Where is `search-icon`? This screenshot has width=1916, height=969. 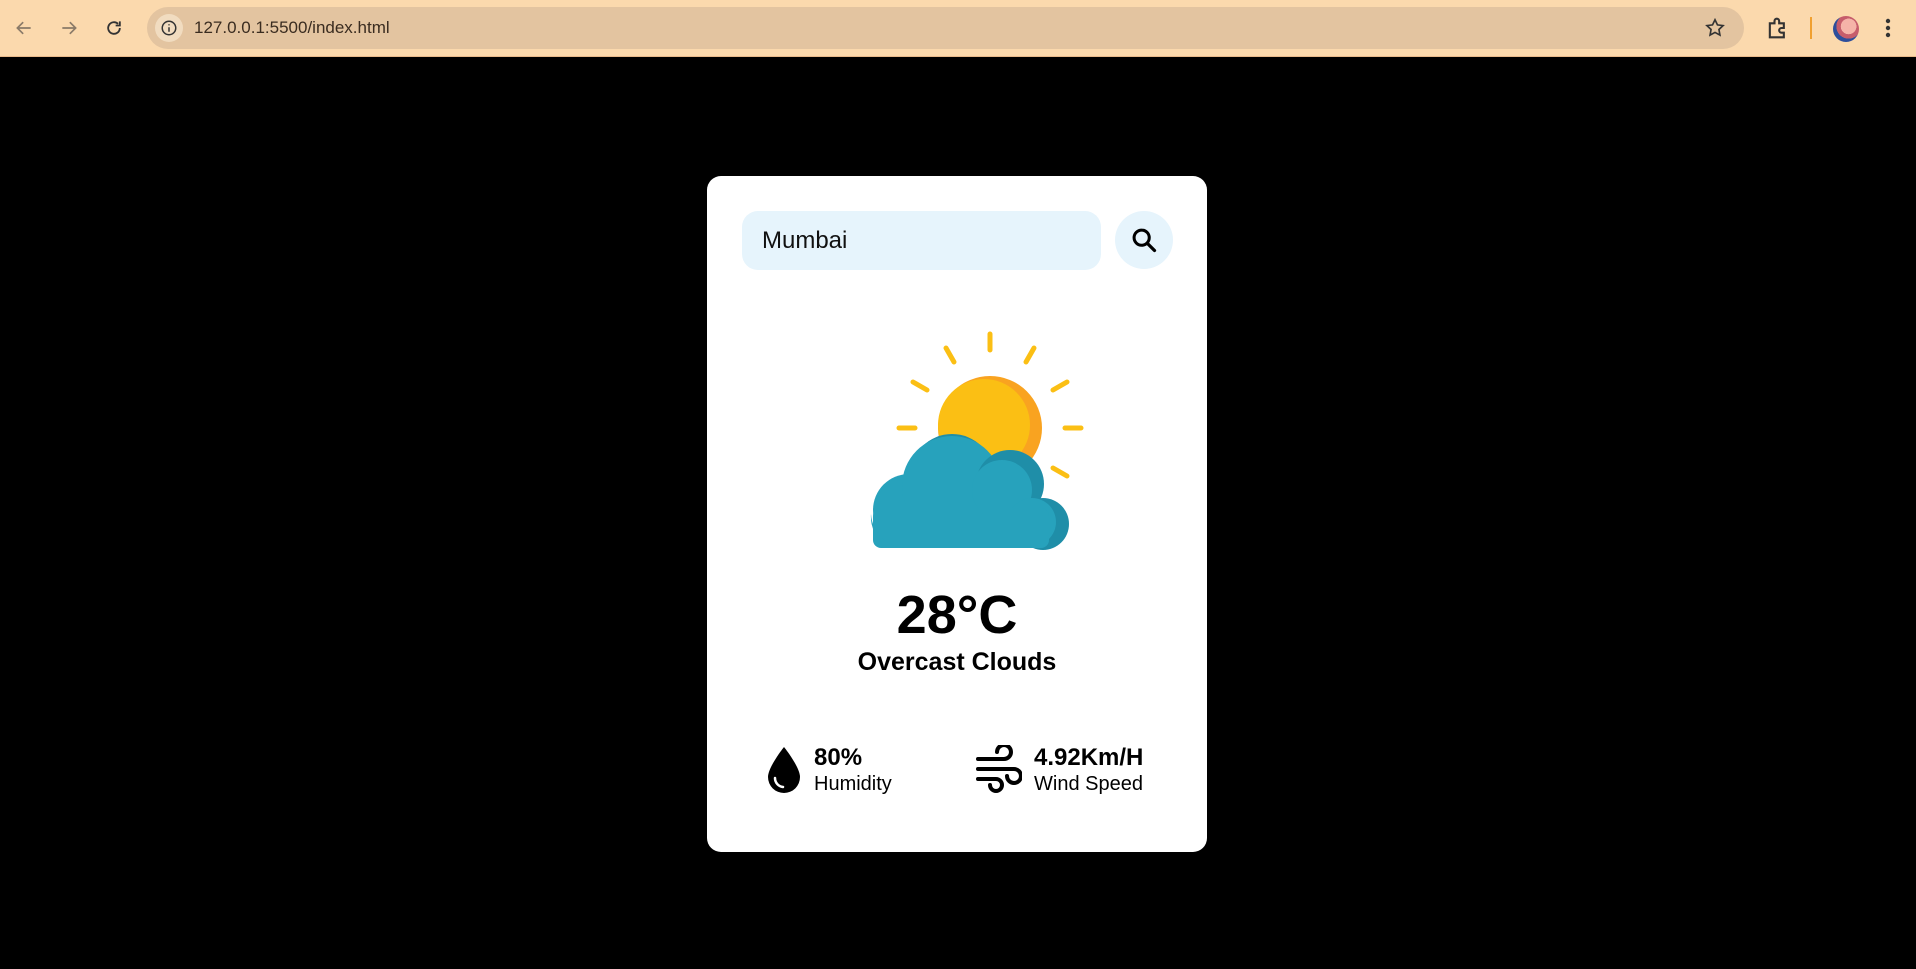 search-icon is located at coordinates (1144, 240).